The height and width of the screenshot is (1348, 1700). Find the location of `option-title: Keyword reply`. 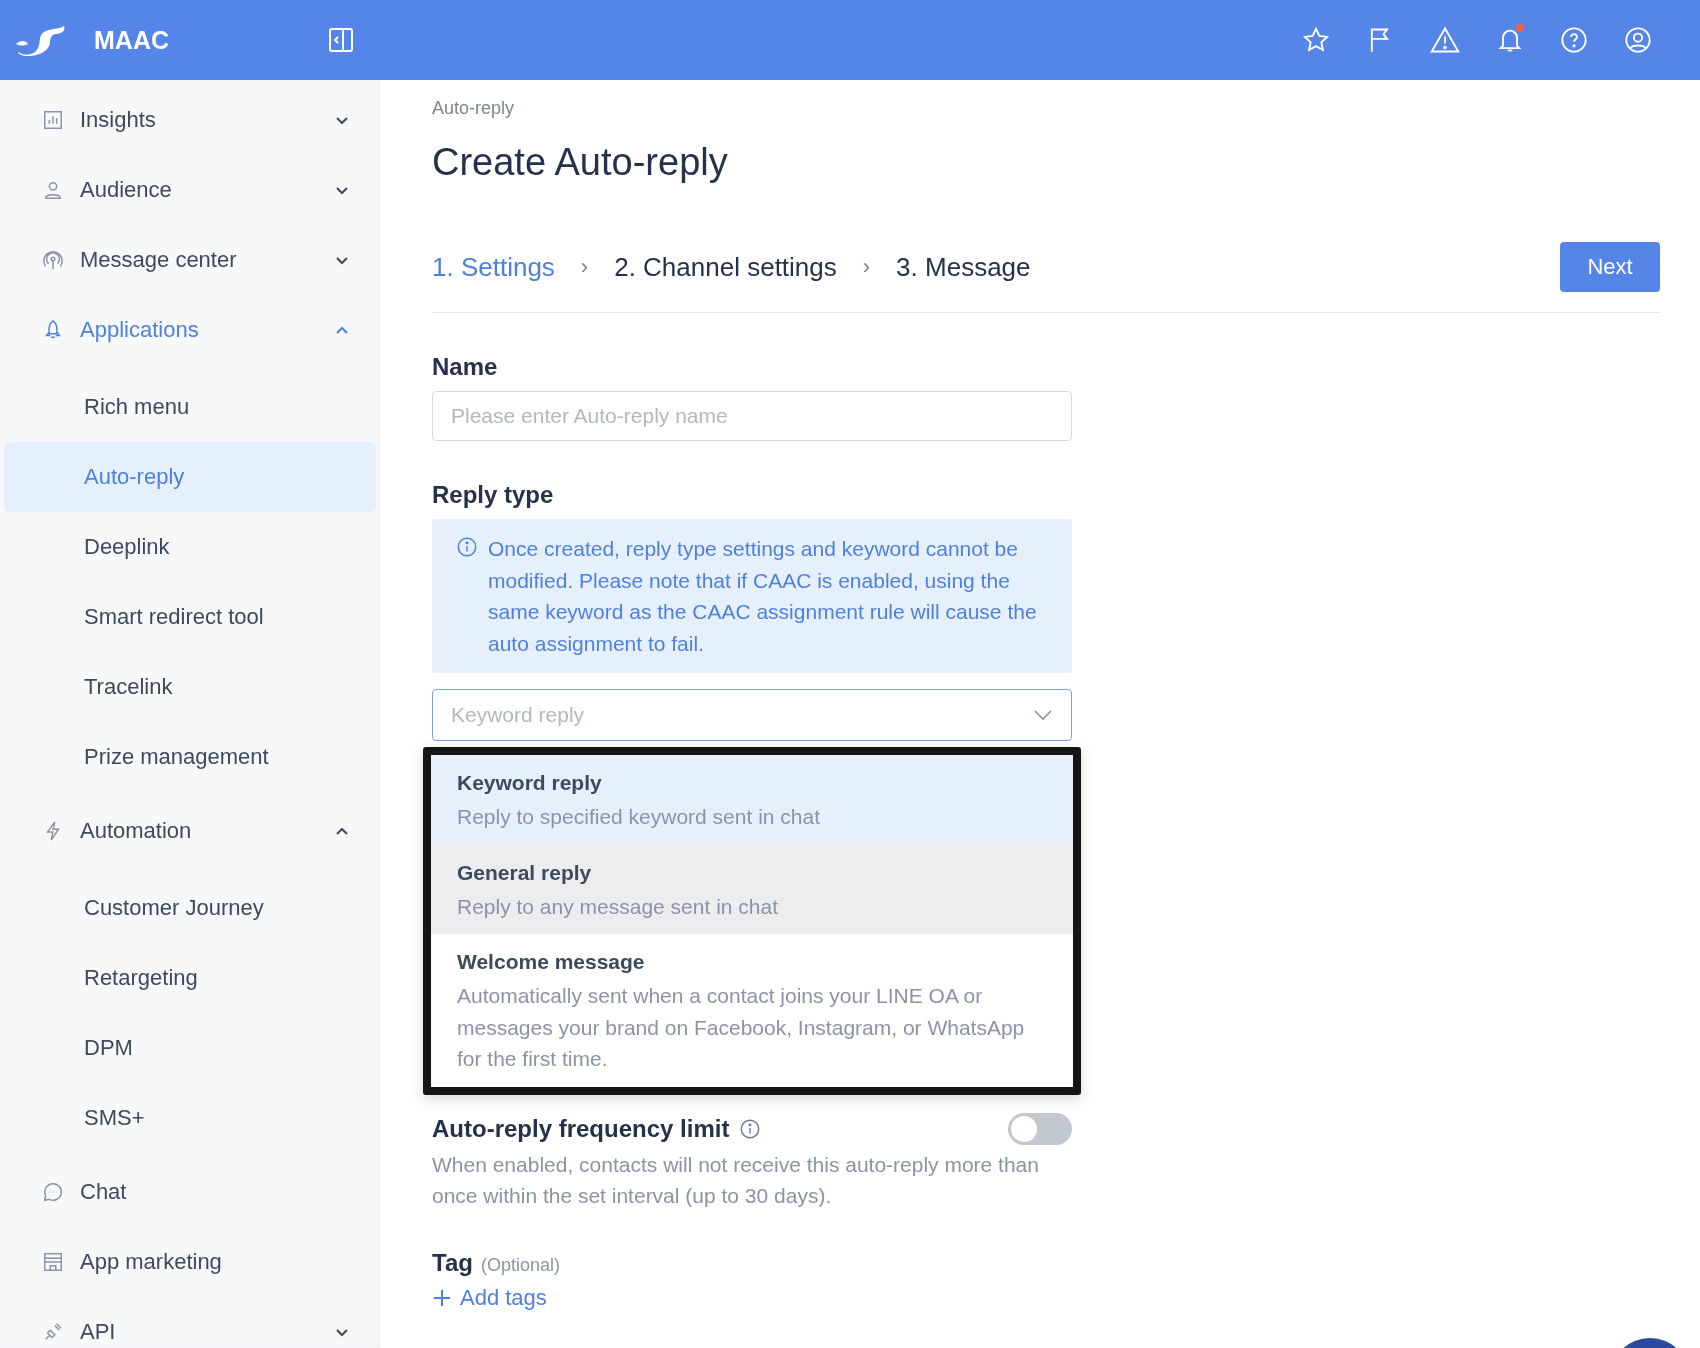

option-title: Keyword reply is located at coordinates (530, 783).